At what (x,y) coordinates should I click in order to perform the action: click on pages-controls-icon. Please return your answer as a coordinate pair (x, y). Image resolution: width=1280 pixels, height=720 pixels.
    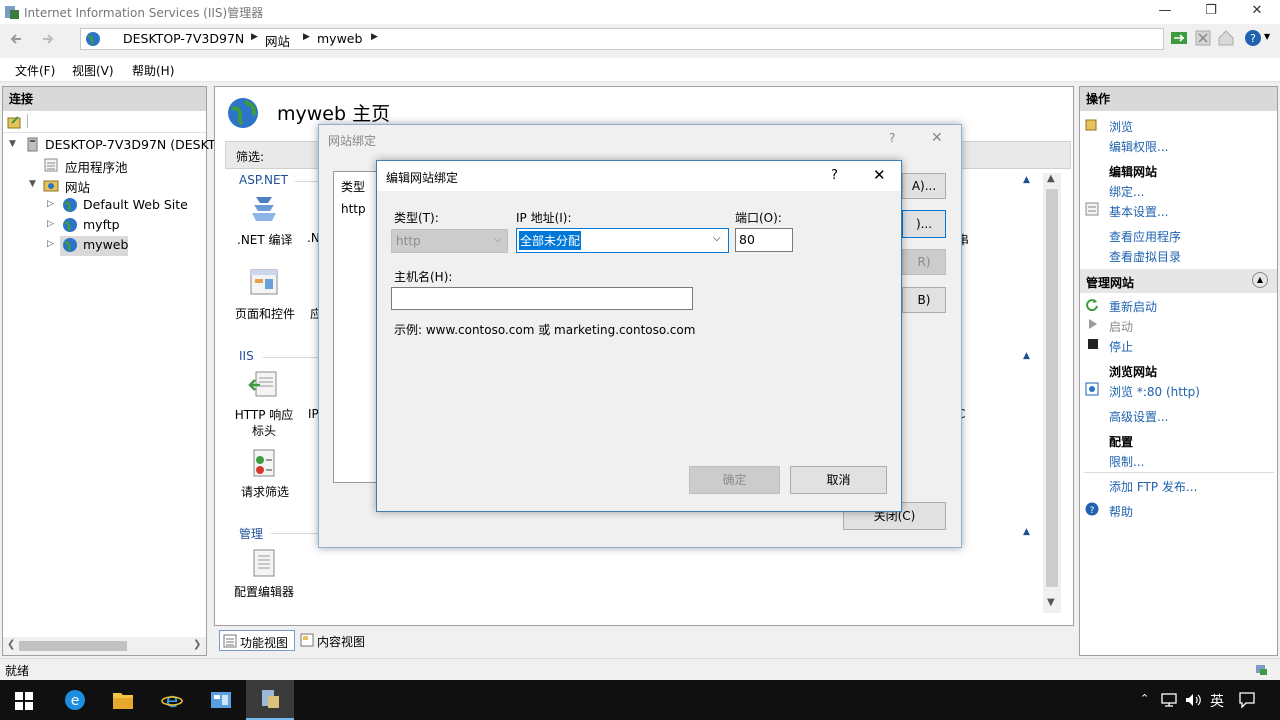
    Looking at the image, I should click on (264, 283).